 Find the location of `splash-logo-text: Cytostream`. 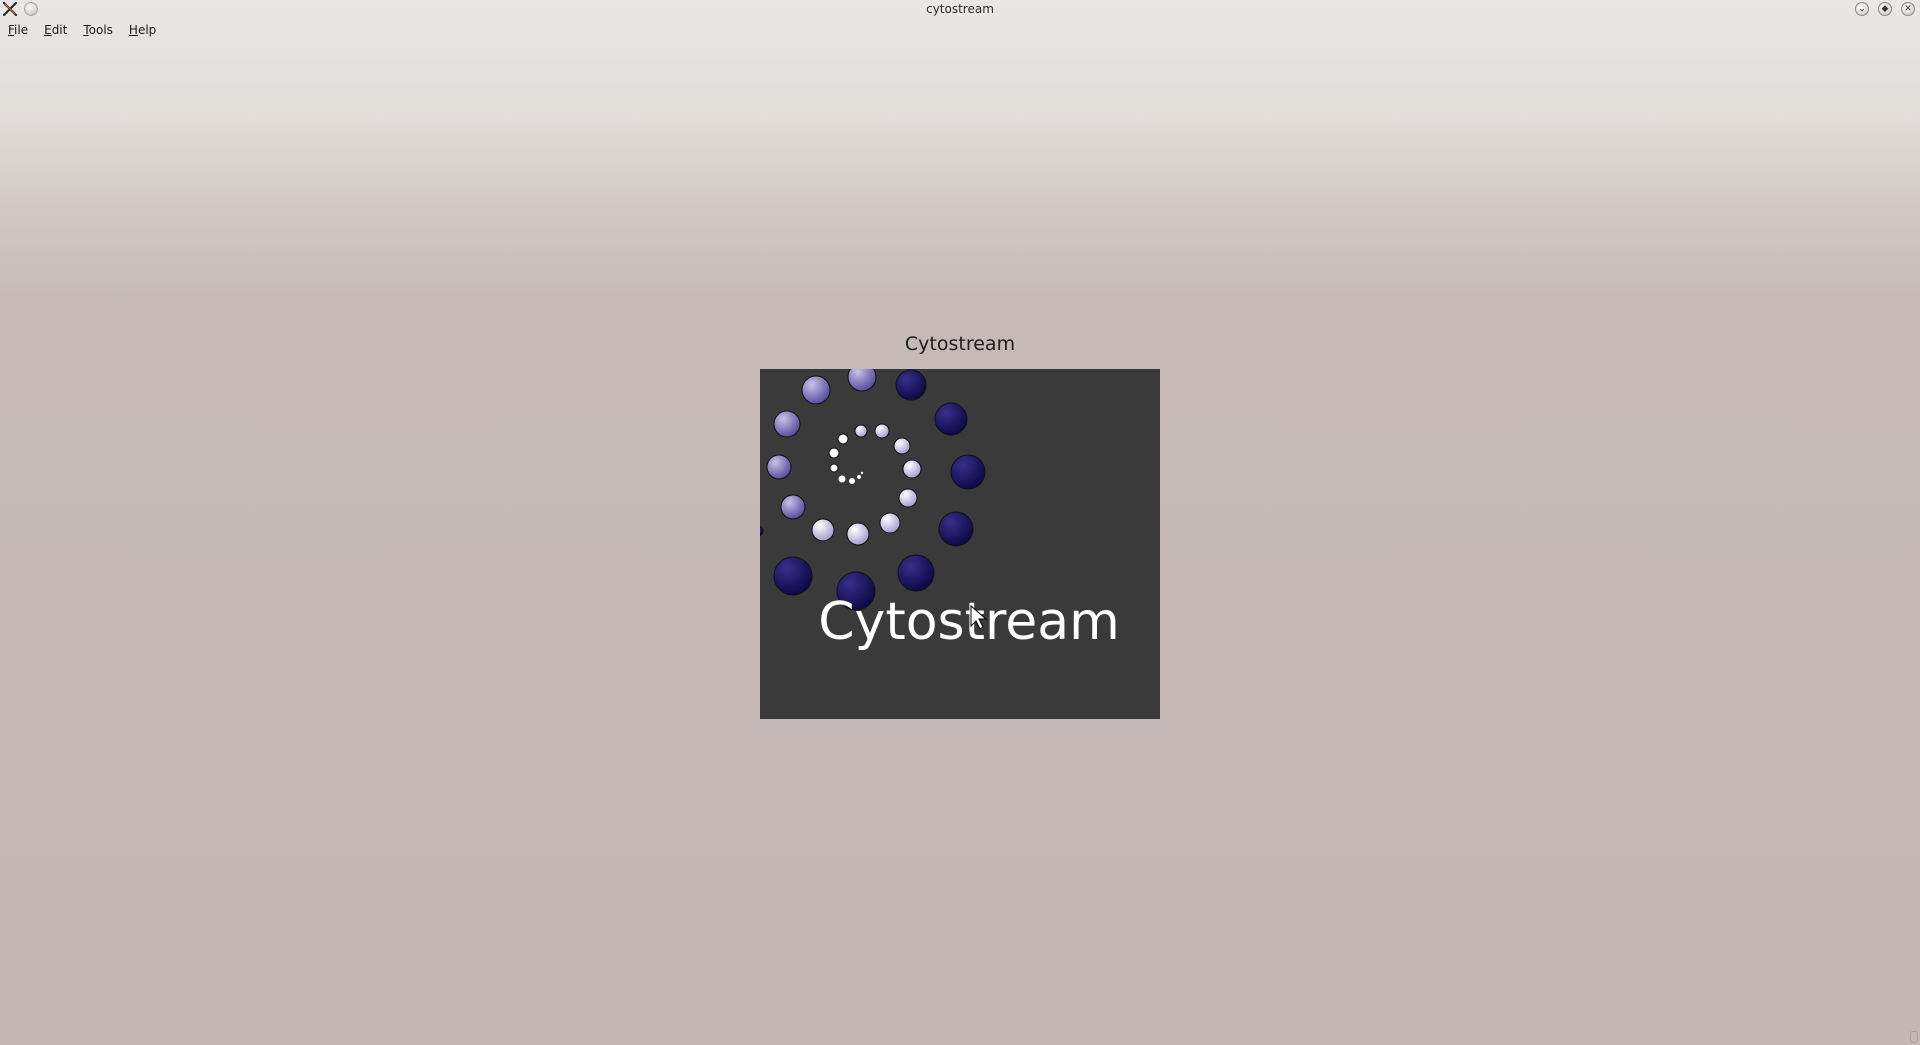

splash-logo-text: Cytostream is located at coordinates (969, 622).